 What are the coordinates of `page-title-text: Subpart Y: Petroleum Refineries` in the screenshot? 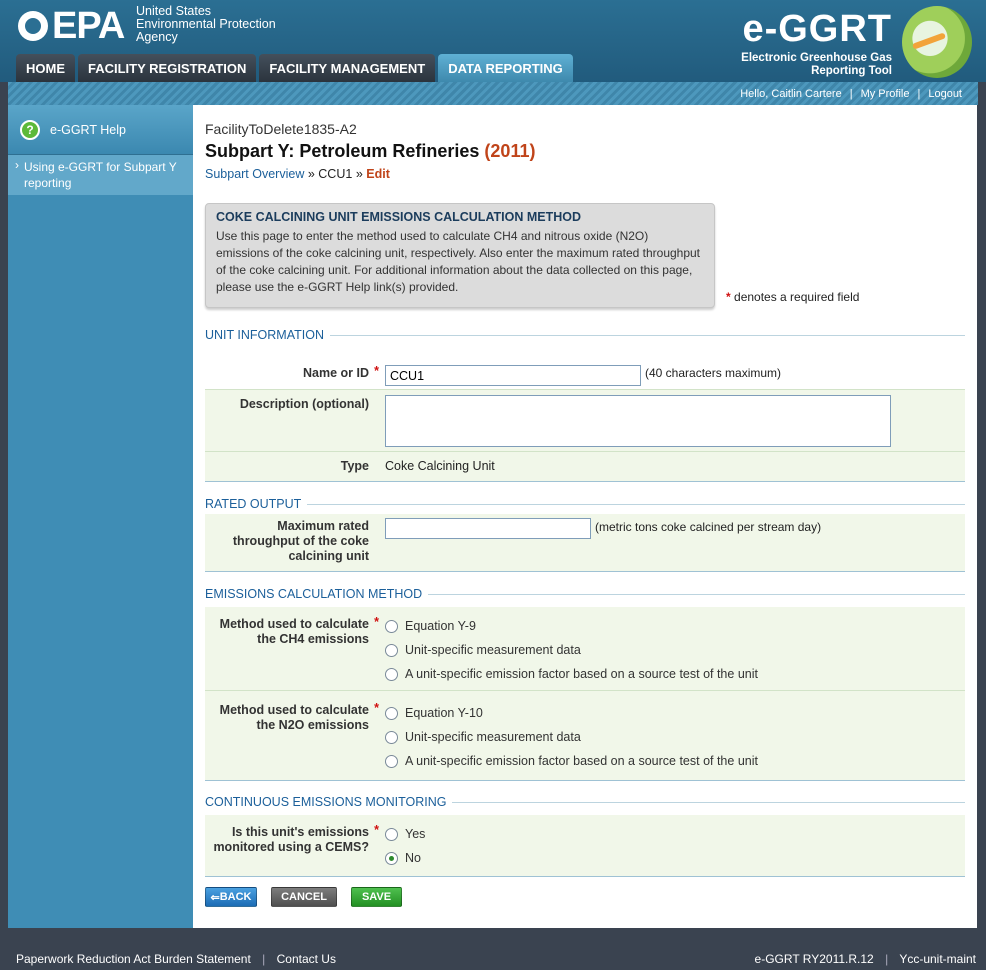 It's located at (342, 151).